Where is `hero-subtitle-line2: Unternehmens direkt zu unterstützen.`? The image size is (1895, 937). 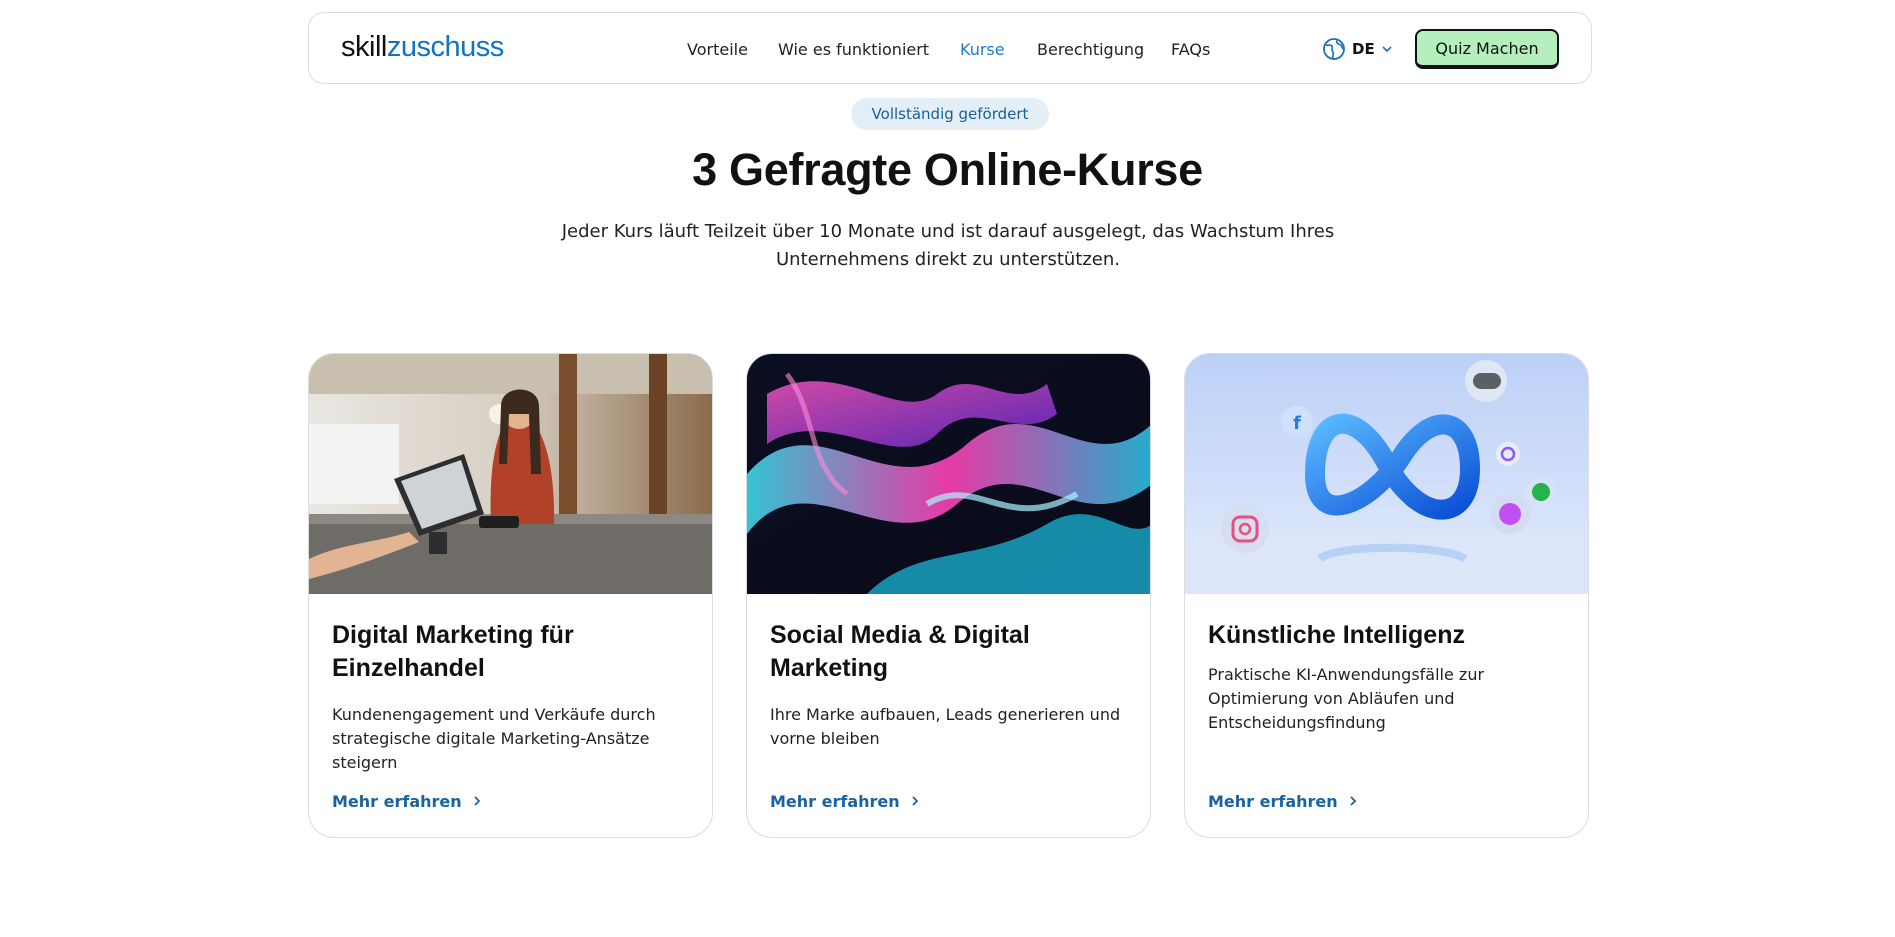 hero-subtitle-line2: Unternehmens direkt zu unterstützen. is located at coordinates (948, 259).